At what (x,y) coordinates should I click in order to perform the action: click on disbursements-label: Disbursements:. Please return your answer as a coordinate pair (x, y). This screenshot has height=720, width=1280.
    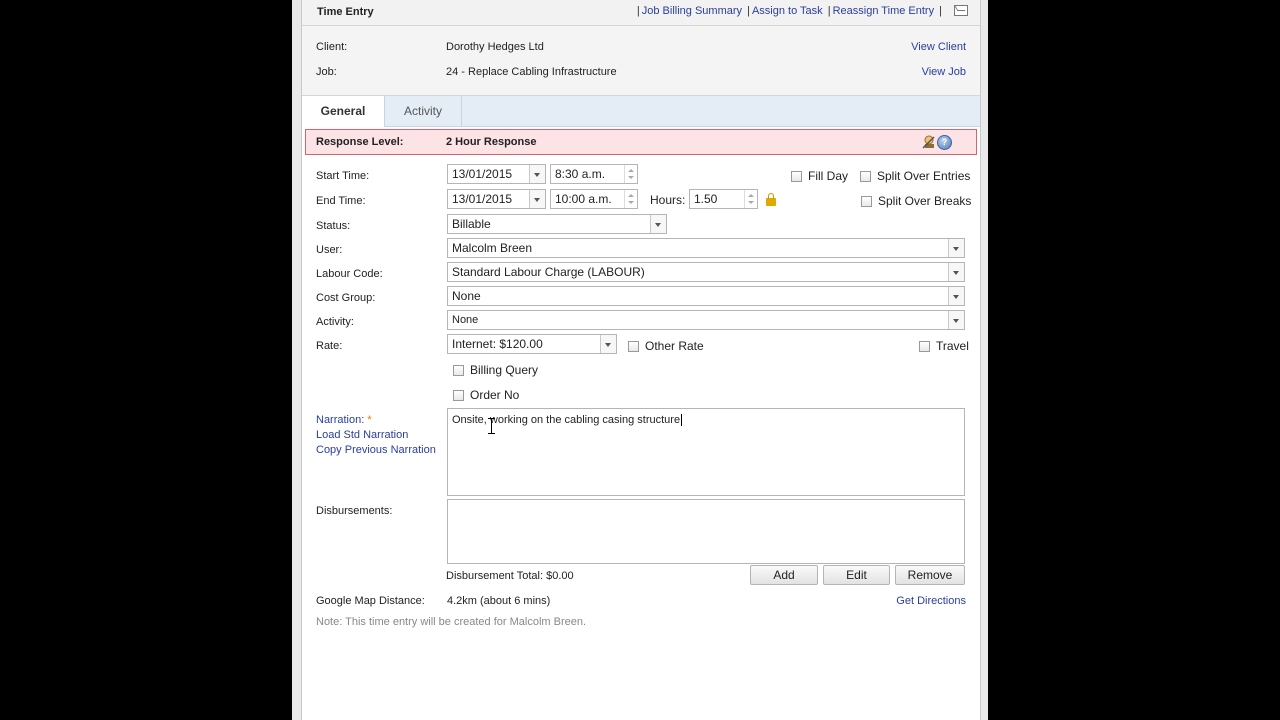
    Looking at the image, I should click on (354, 511).